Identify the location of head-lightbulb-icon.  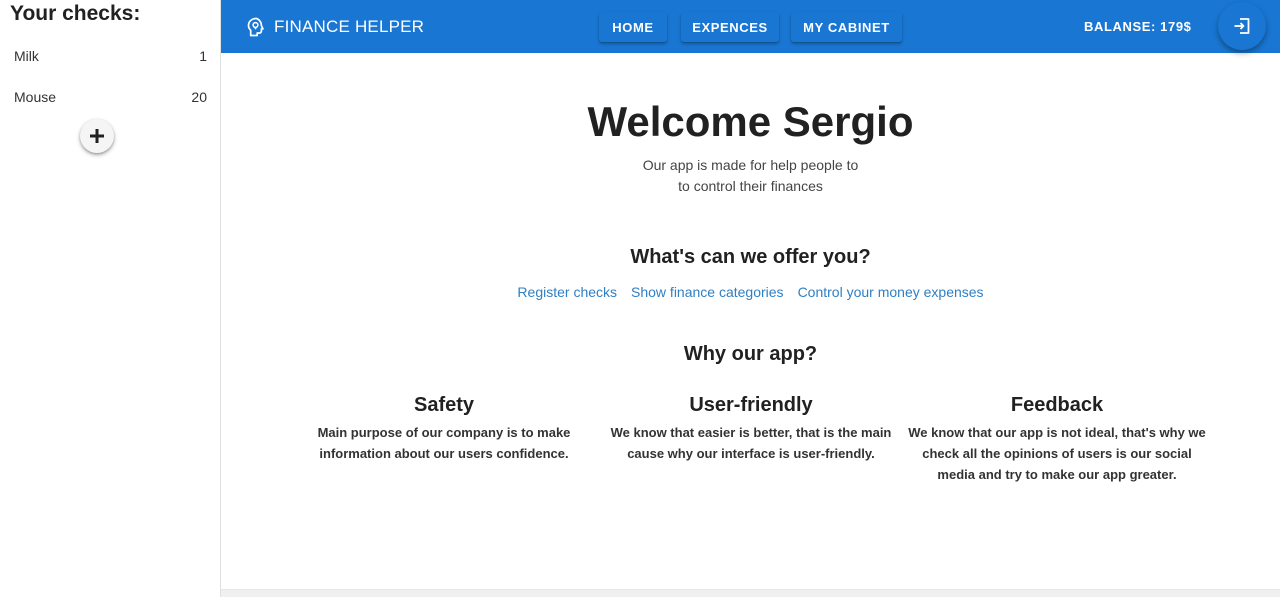
(255, 26).